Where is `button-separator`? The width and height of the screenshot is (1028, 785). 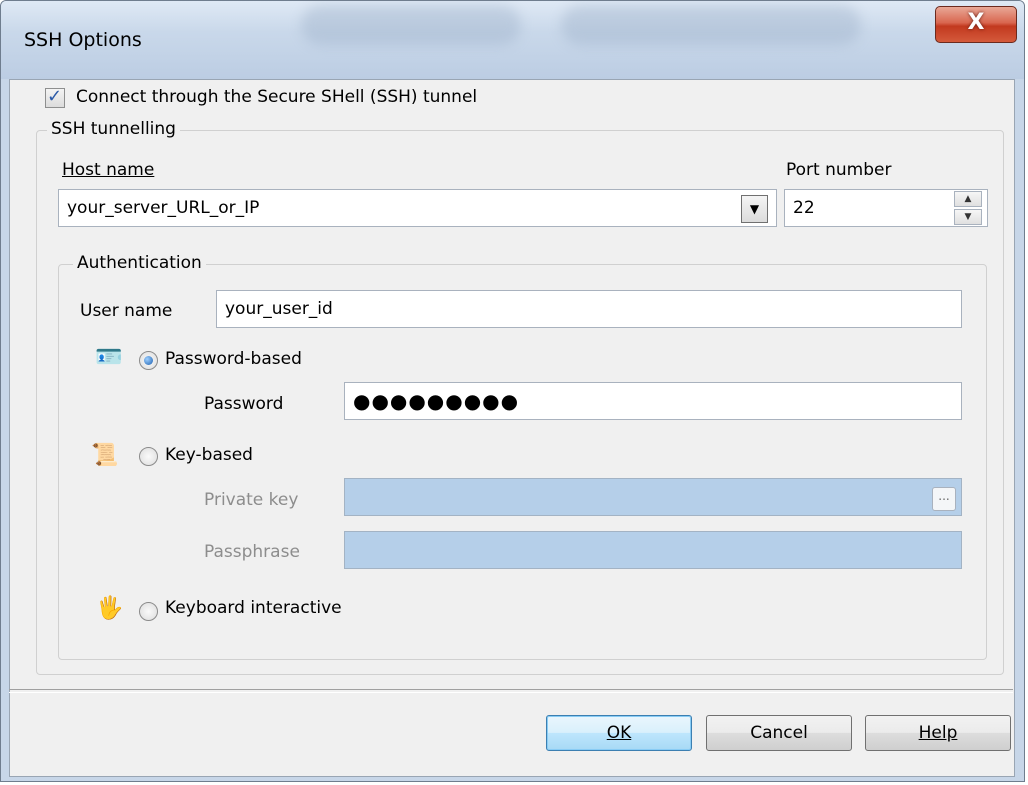
button-separator is located at coordinates (511, 691).